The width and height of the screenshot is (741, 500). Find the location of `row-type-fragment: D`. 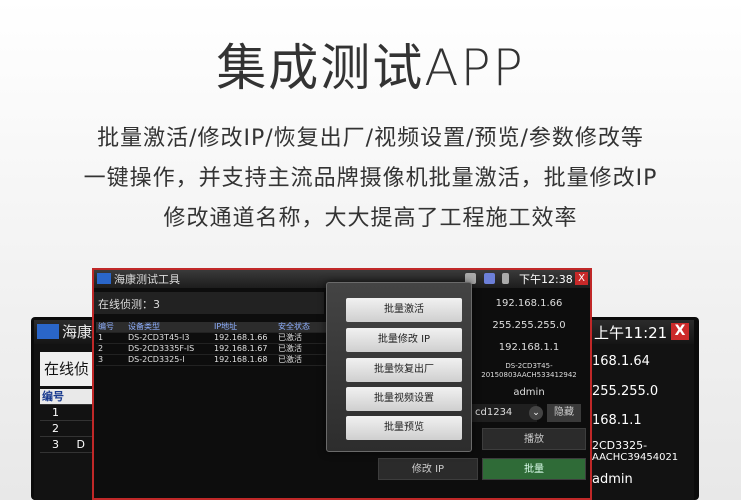

row-type-fragment: D is located at coordinates (80, 444).